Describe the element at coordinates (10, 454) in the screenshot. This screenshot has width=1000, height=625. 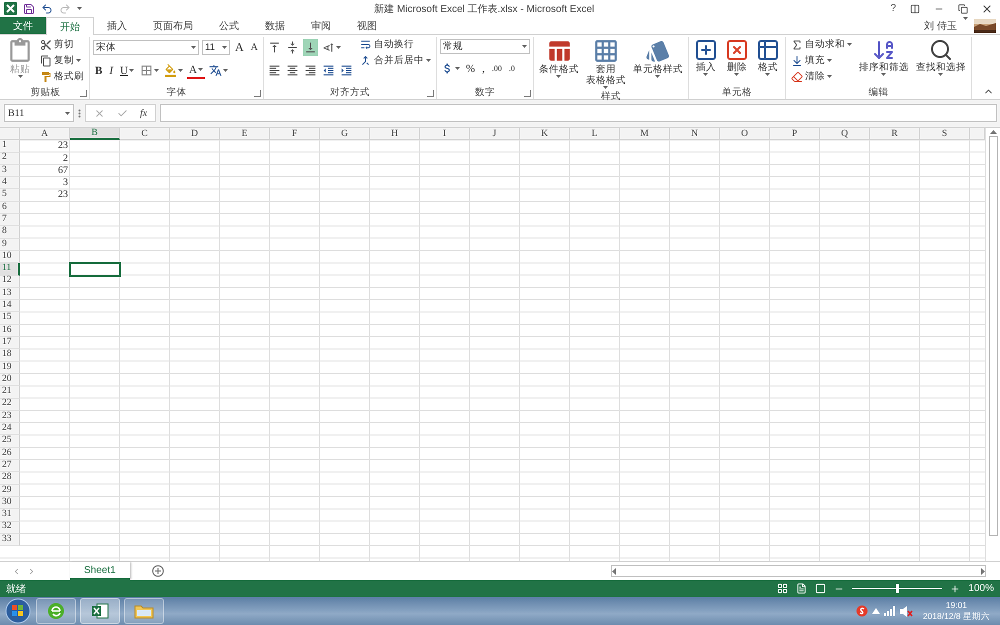
I see `row-header: 26` at that location.